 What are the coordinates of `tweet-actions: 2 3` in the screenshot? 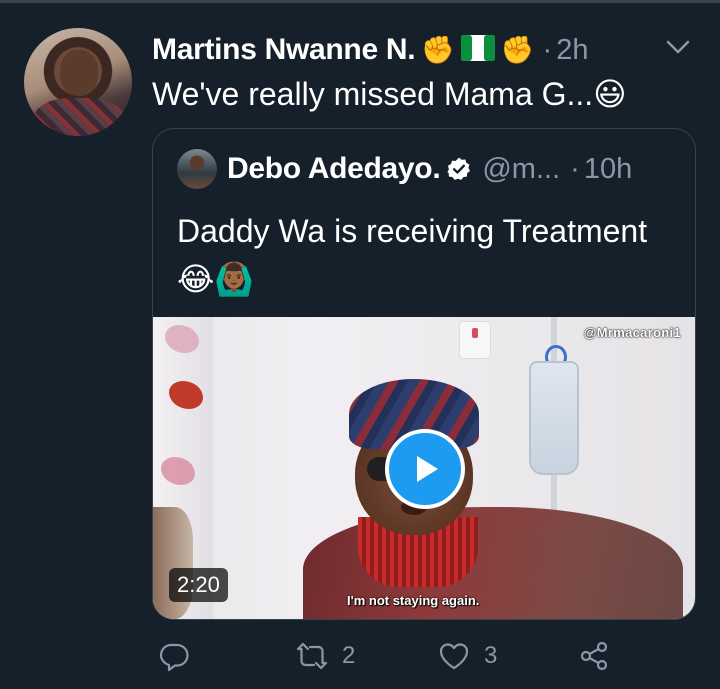 It's located at (360, 660).